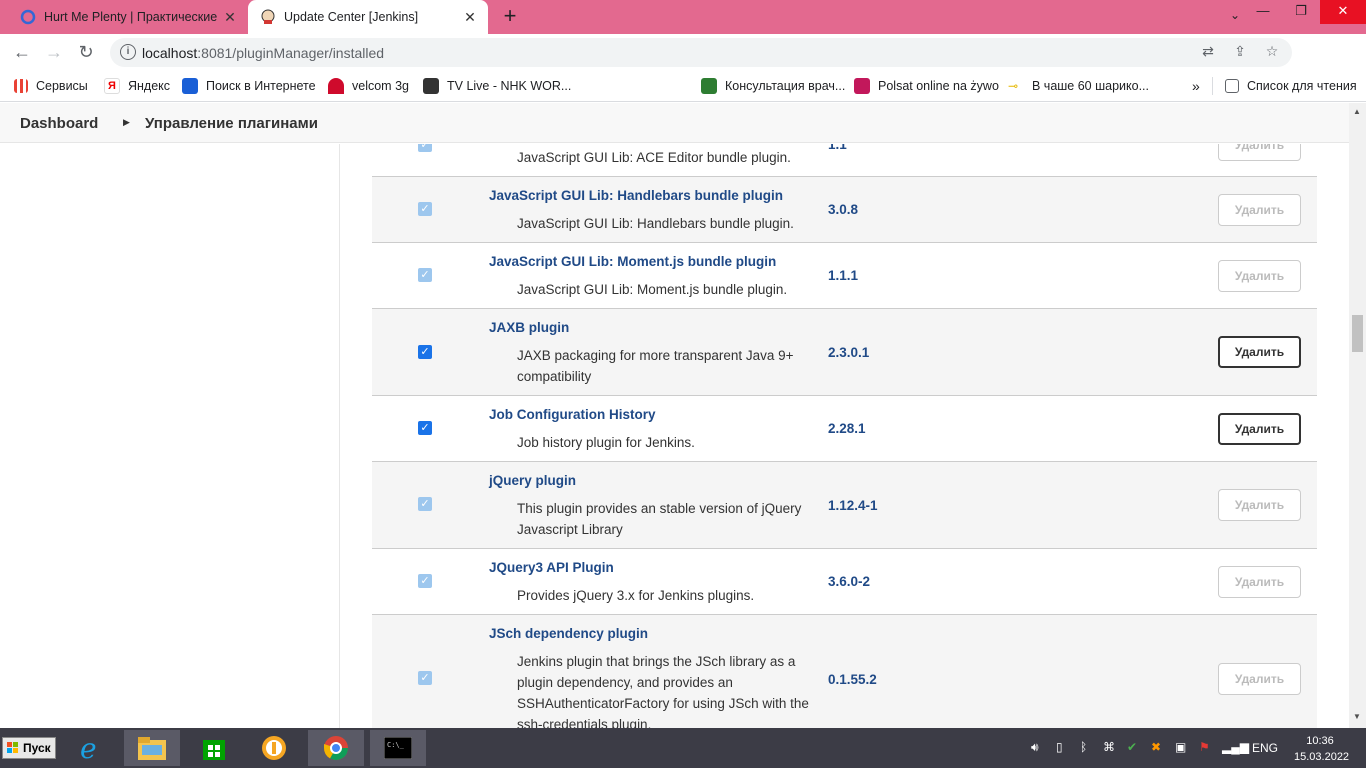  Describe the element at coordinates (126, 122) in the screenshot. I see `breadcrumb-chevron-icon: ▶` at that location.